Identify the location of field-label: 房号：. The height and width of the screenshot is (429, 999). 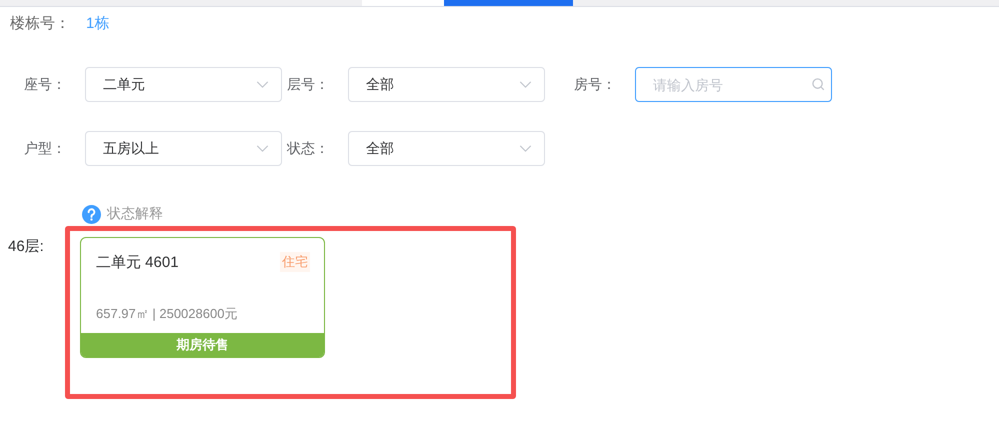
(595, 85).